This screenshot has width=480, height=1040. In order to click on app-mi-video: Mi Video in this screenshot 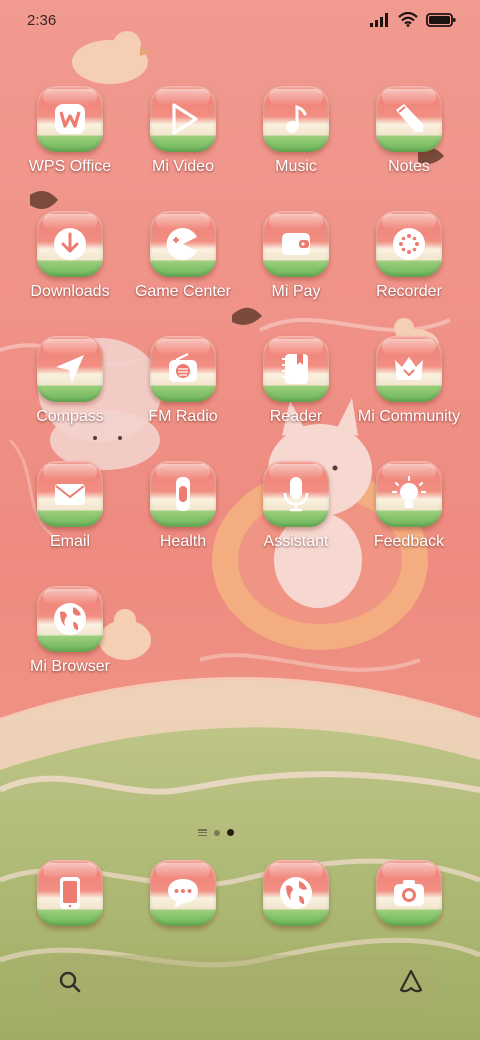, I will do `click(183, 131)`.